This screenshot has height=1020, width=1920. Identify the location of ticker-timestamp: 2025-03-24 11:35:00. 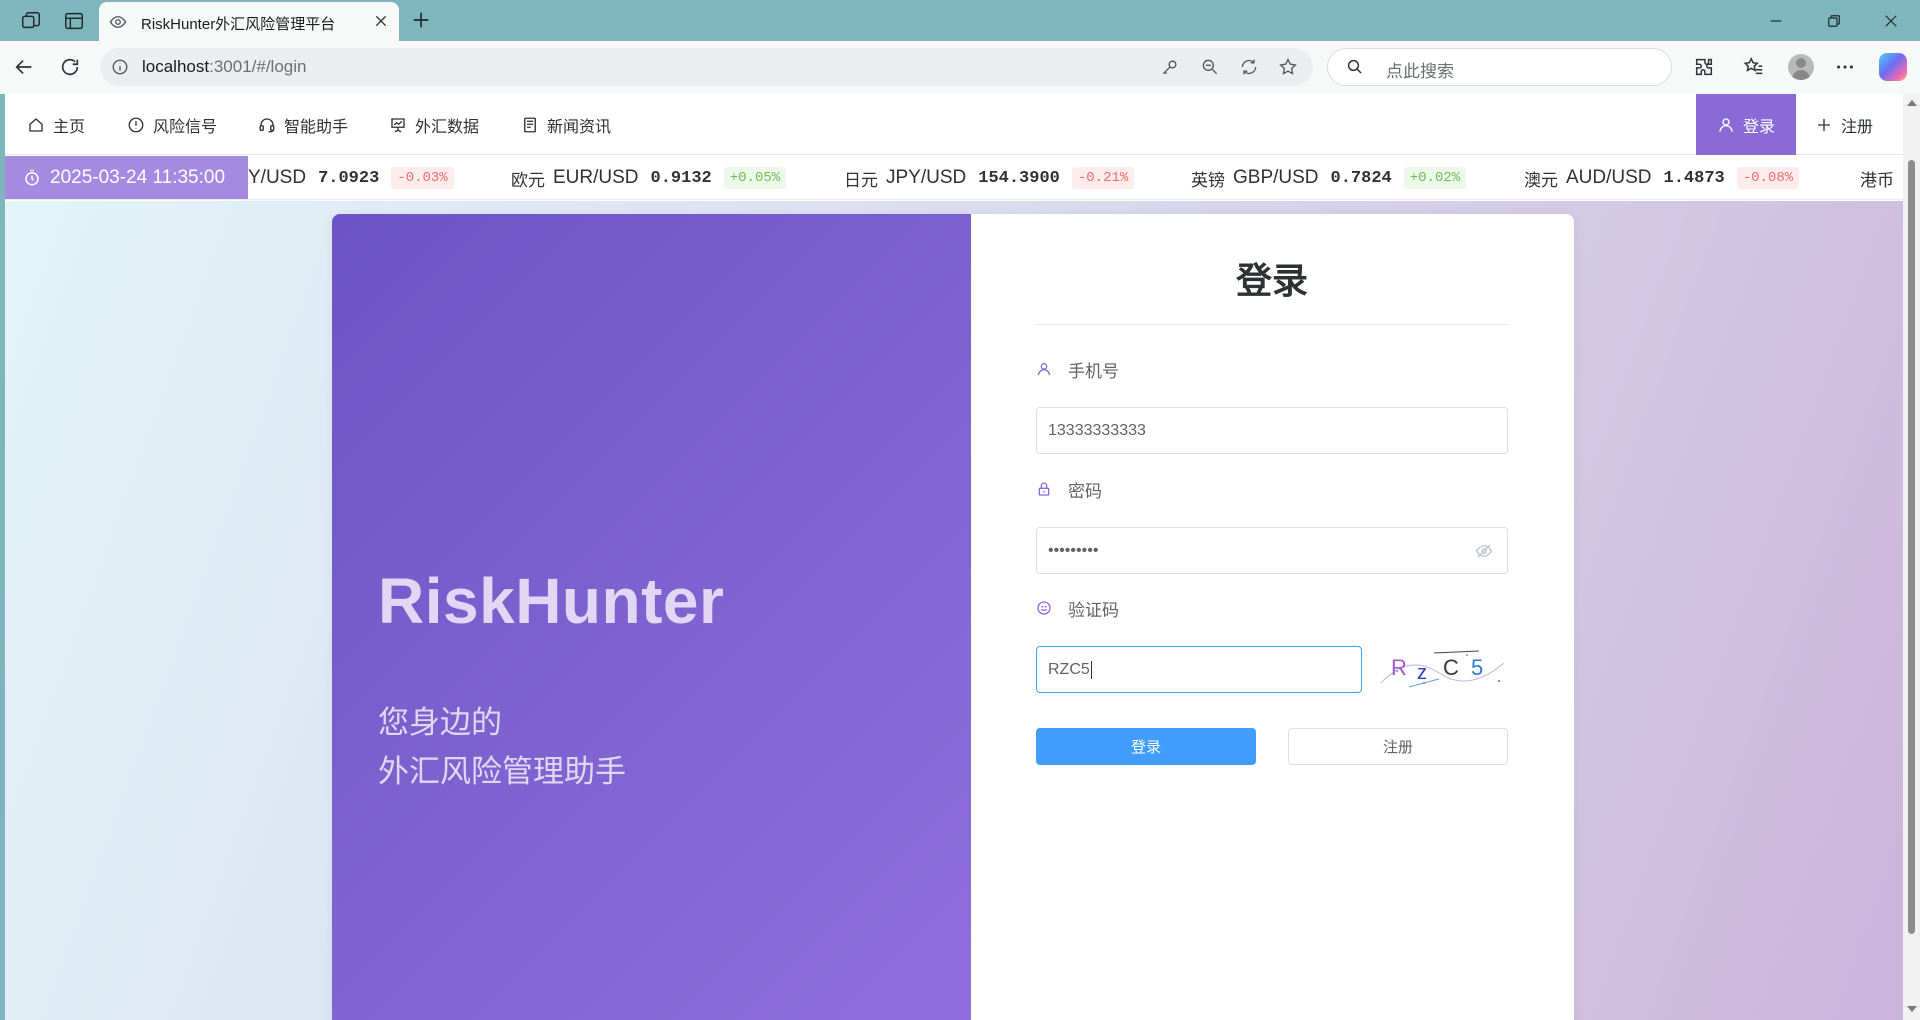
(126, 177).